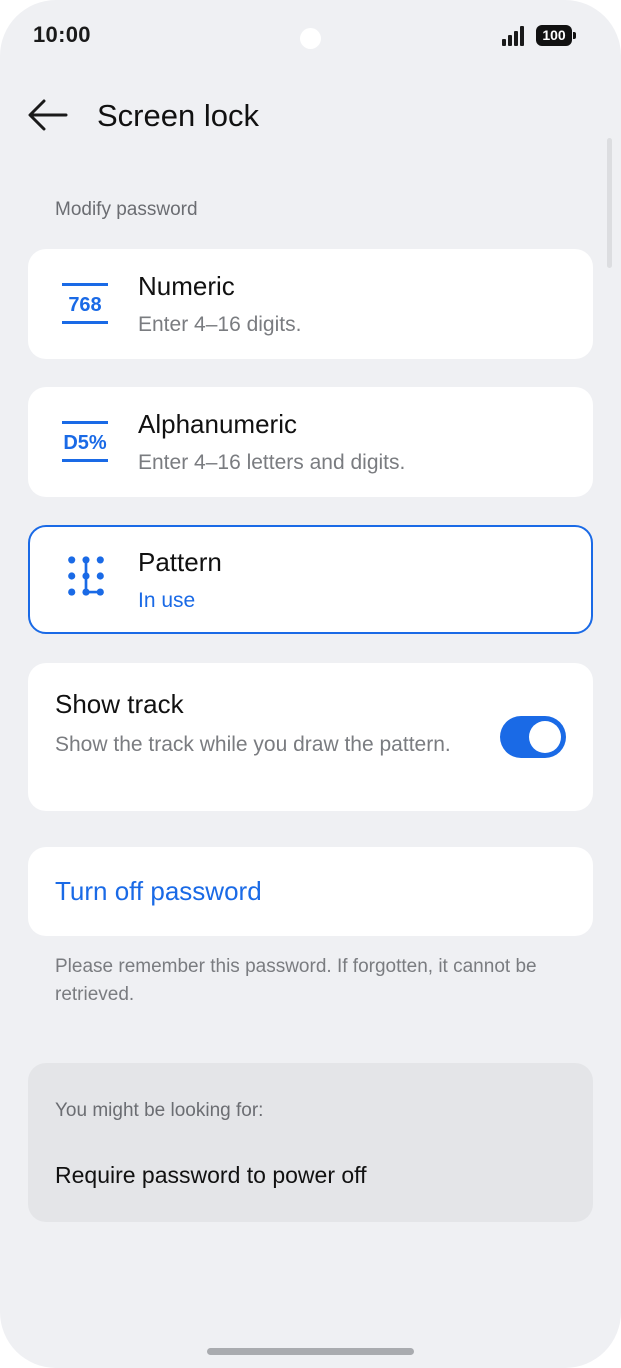  Describe the element at coordinates (159, 1110) in the screenshot. I see `suggestions-label: You might be looking for:` at that location.